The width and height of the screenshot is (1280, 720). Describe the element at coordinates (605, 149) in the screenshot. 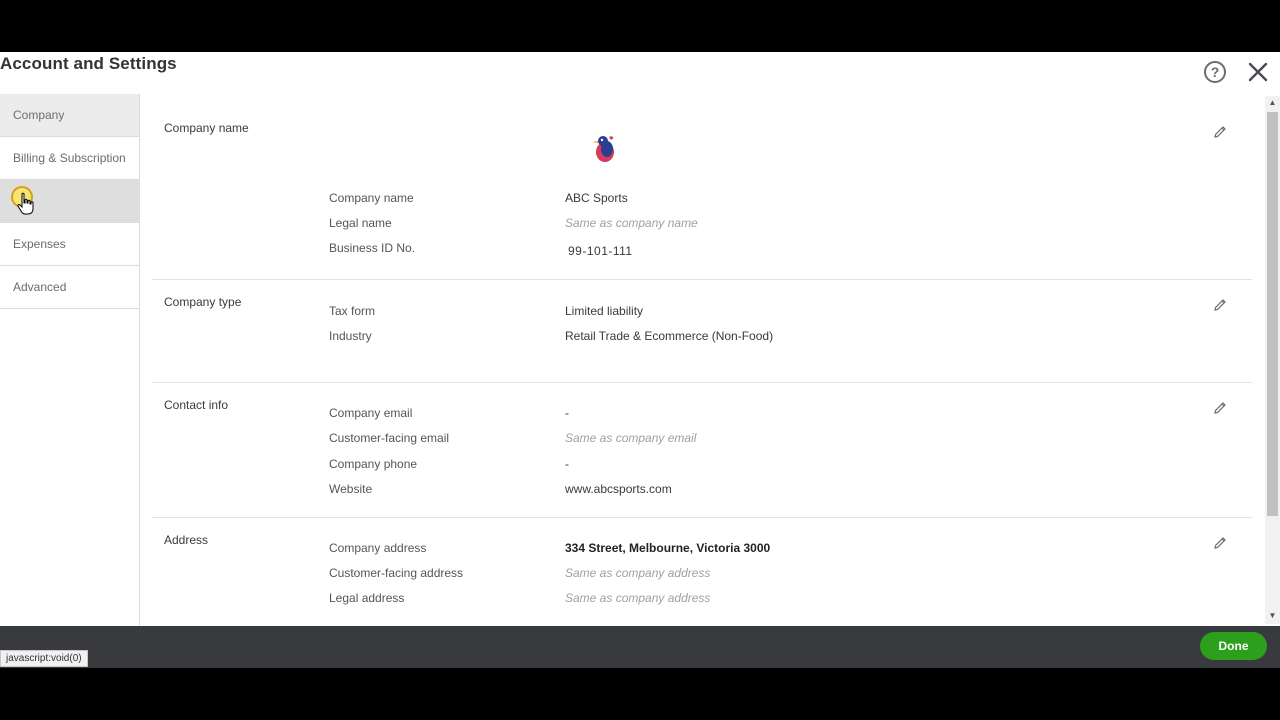

I see `bird-logo-icon` at that location.